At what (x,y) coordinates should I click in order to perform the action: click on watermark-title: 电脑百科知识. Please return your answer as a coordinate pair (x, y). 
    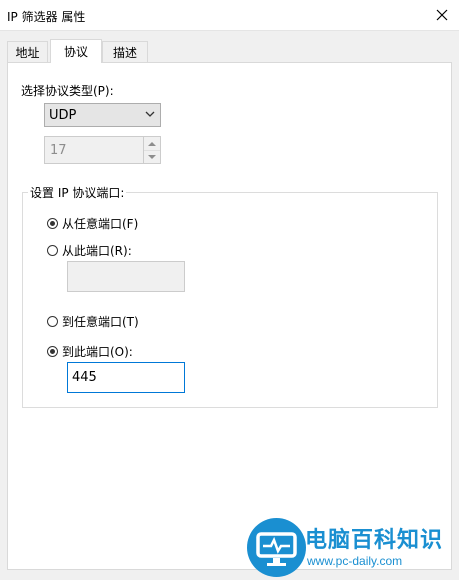
    Looking at the image, I should click on (374, 540).